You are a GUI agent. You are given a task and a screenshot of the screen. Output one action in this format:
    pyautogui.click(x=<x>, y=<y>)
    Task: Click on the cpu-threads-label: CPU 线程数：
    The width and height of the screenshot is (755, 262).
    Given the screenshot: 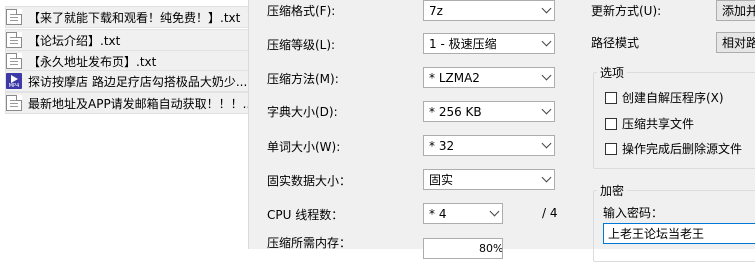 What is the action you would take?
    pyautogui.click(x=305, y=215)
    